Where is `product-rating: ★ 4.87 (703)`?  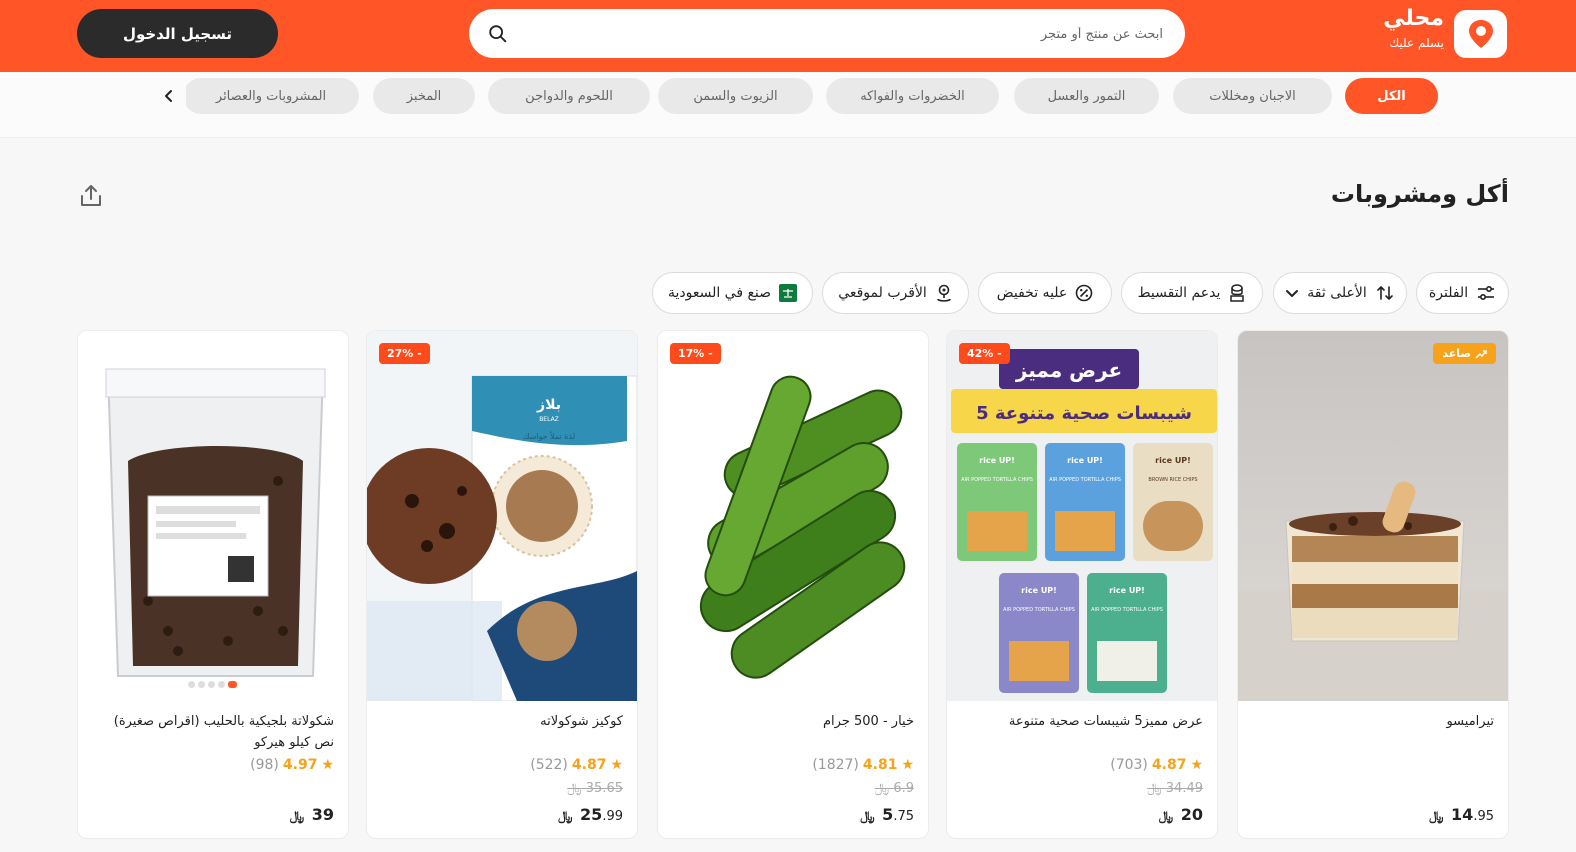 product-rating: ★ 4.87 (703) is located at coordinates (1156, 765).